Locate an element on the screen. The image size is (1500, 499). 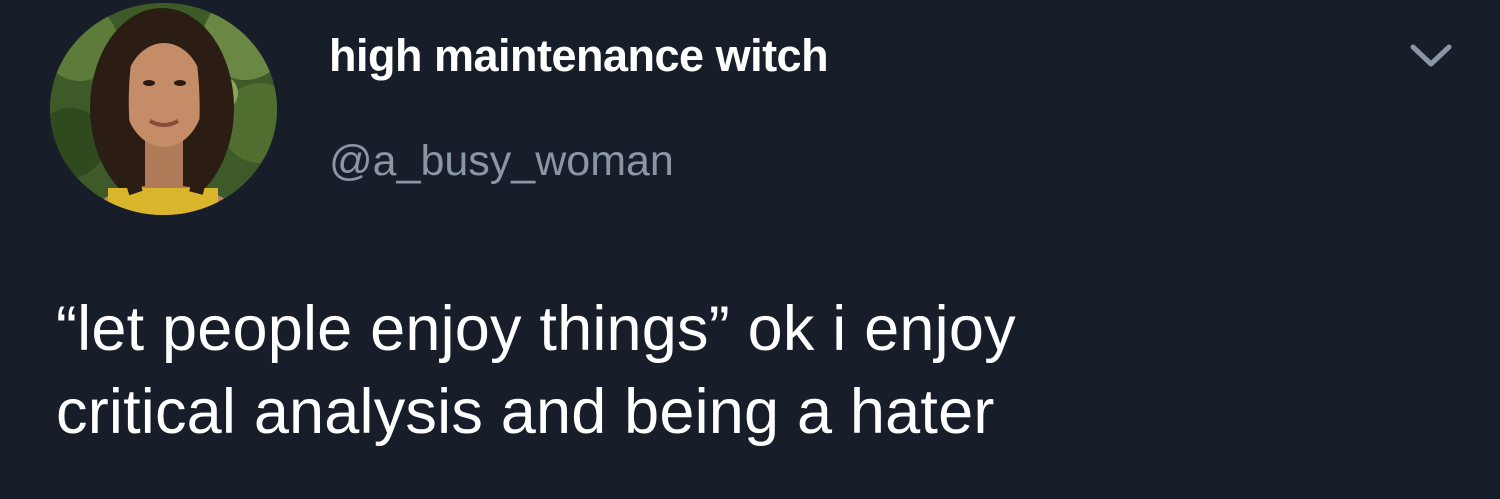
author-handle: @a_busy_woman is located at coordinates (501, 161).